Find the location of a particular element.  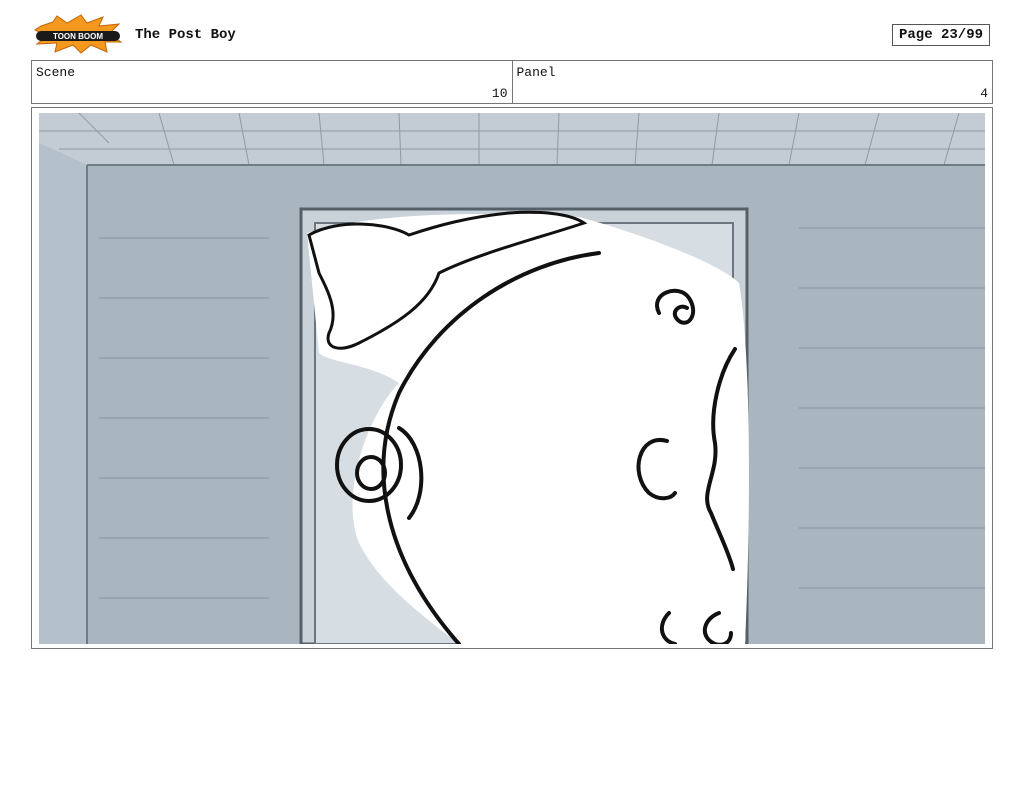

scene-label: Scene is located at coordinates (56, 72).